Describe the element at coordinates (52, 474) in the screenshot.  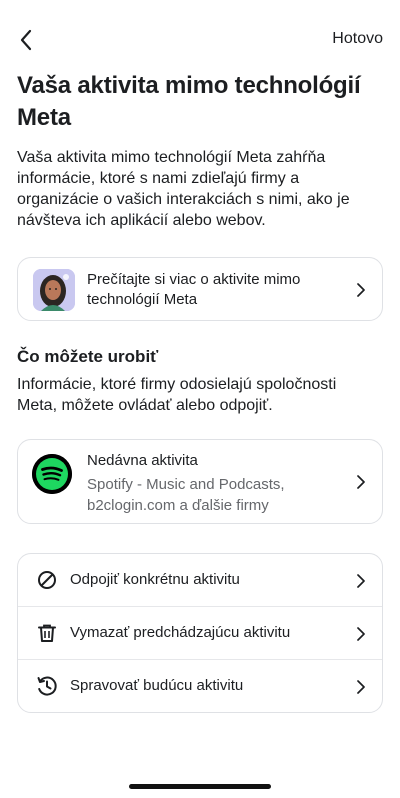
I see `spotify-icon` at that location.